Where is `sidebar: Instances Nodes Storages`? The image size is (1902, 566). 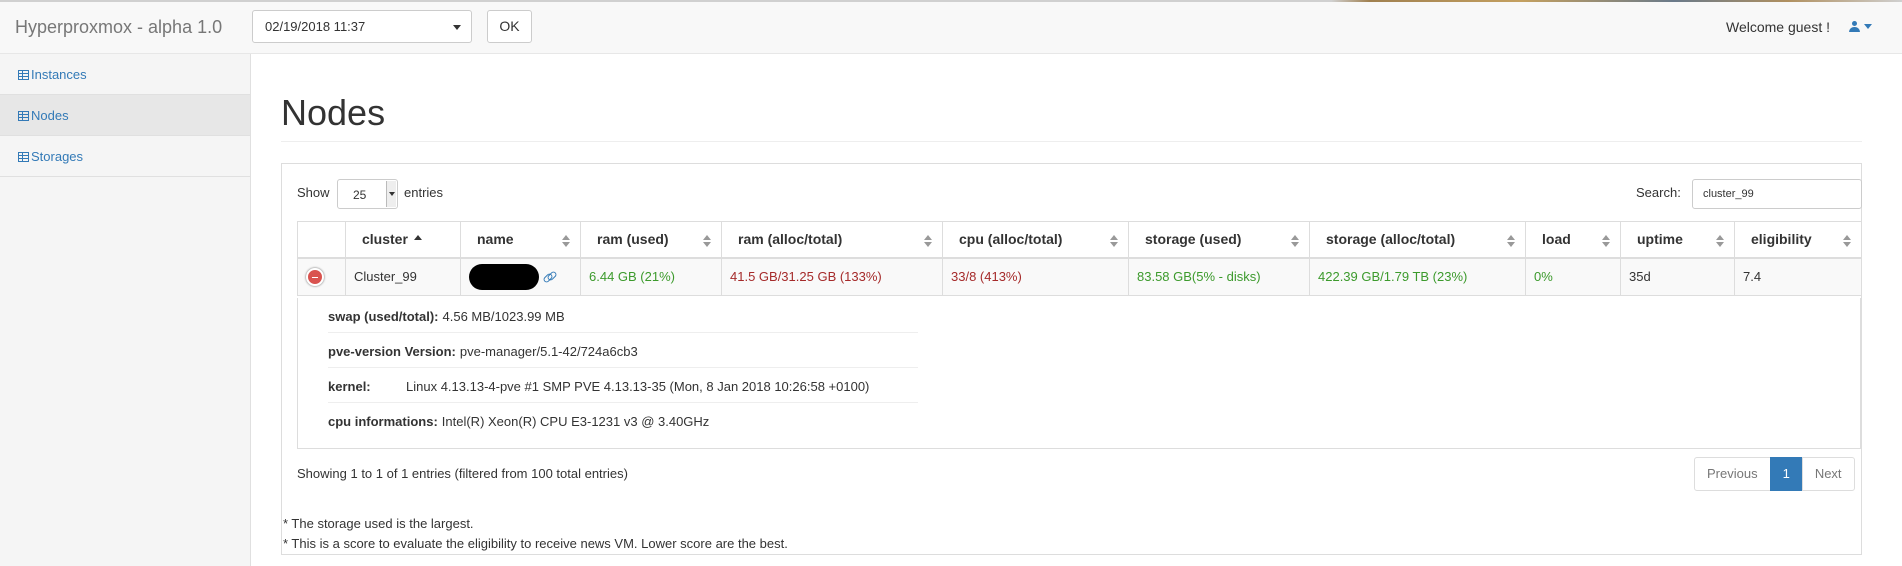 sidebar: Instances Nodes Storages is located at coordinates (125, 310).